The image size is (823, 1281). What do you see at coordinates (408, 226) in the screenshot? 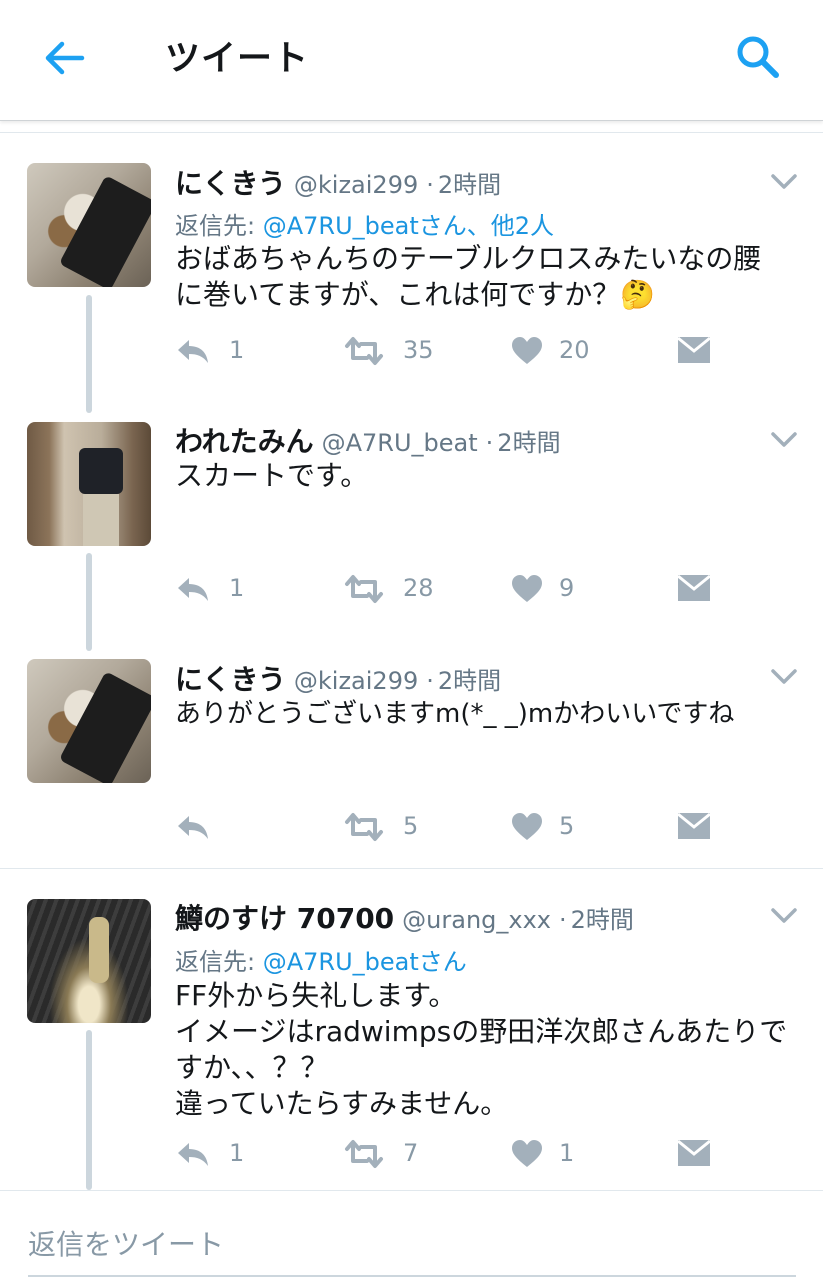
I see `reply-to-link: @A7RU_beatさん、他2人` at bounding box center [408, 226].